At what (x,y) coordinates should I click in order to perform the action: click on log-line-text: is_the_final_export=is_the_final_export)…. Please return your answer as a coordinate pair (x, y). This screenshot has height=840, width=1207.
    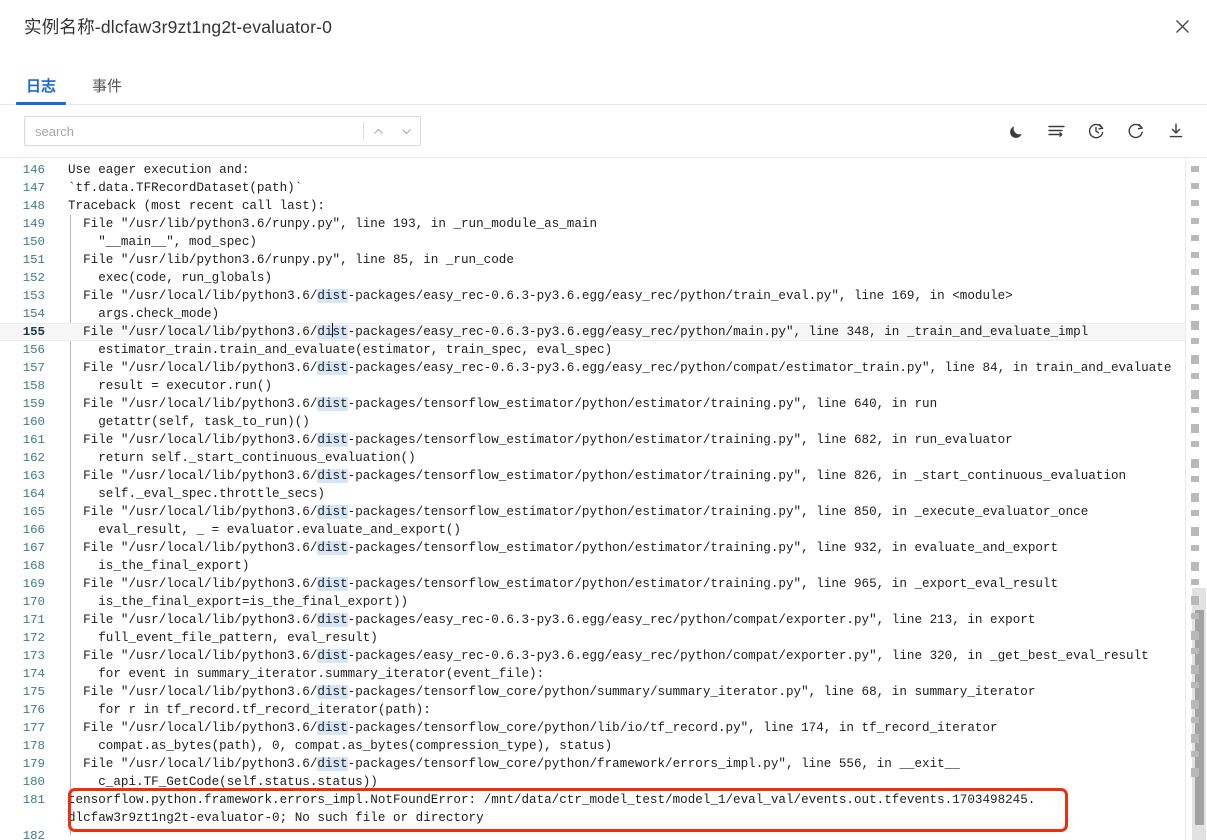
    Looking at the image, I should click on (238, 602).